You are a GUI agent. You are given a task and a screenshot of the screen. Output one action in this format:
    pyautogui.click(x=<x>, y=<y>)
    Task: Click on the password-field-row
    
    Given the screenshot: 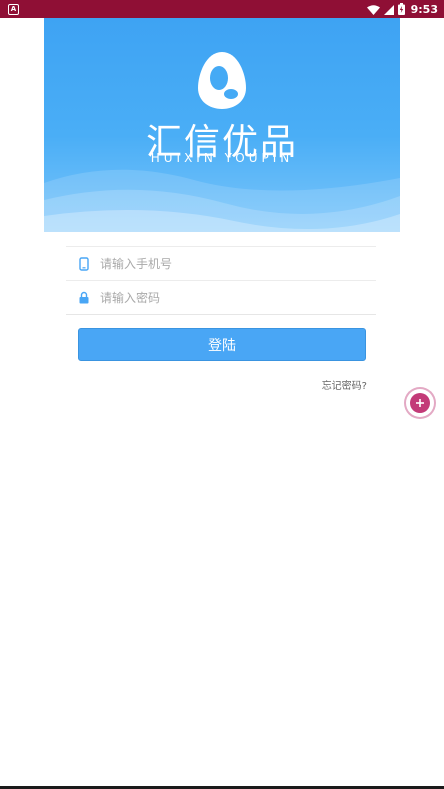 What is the action you would take?
    pyautogui.click(x=221, y=297)
    